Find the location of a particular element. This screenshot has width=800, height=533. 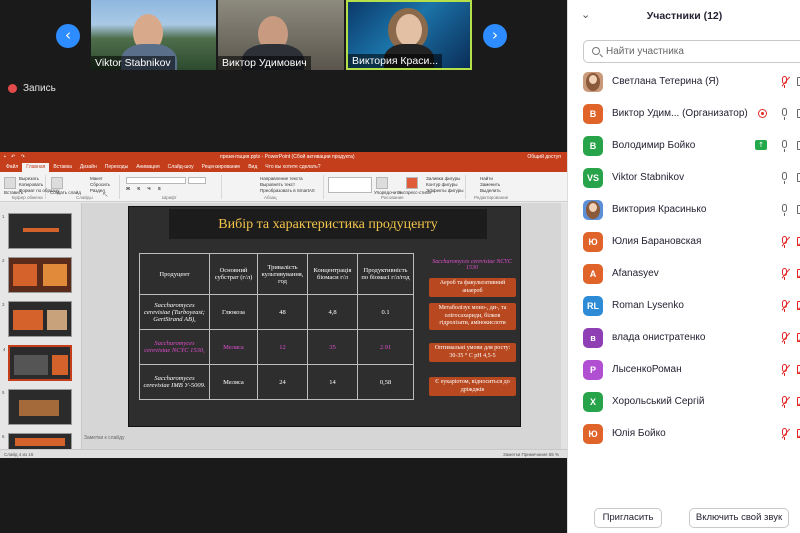

participant-row: Виктория Красинько is located at coordinates (684, 211).